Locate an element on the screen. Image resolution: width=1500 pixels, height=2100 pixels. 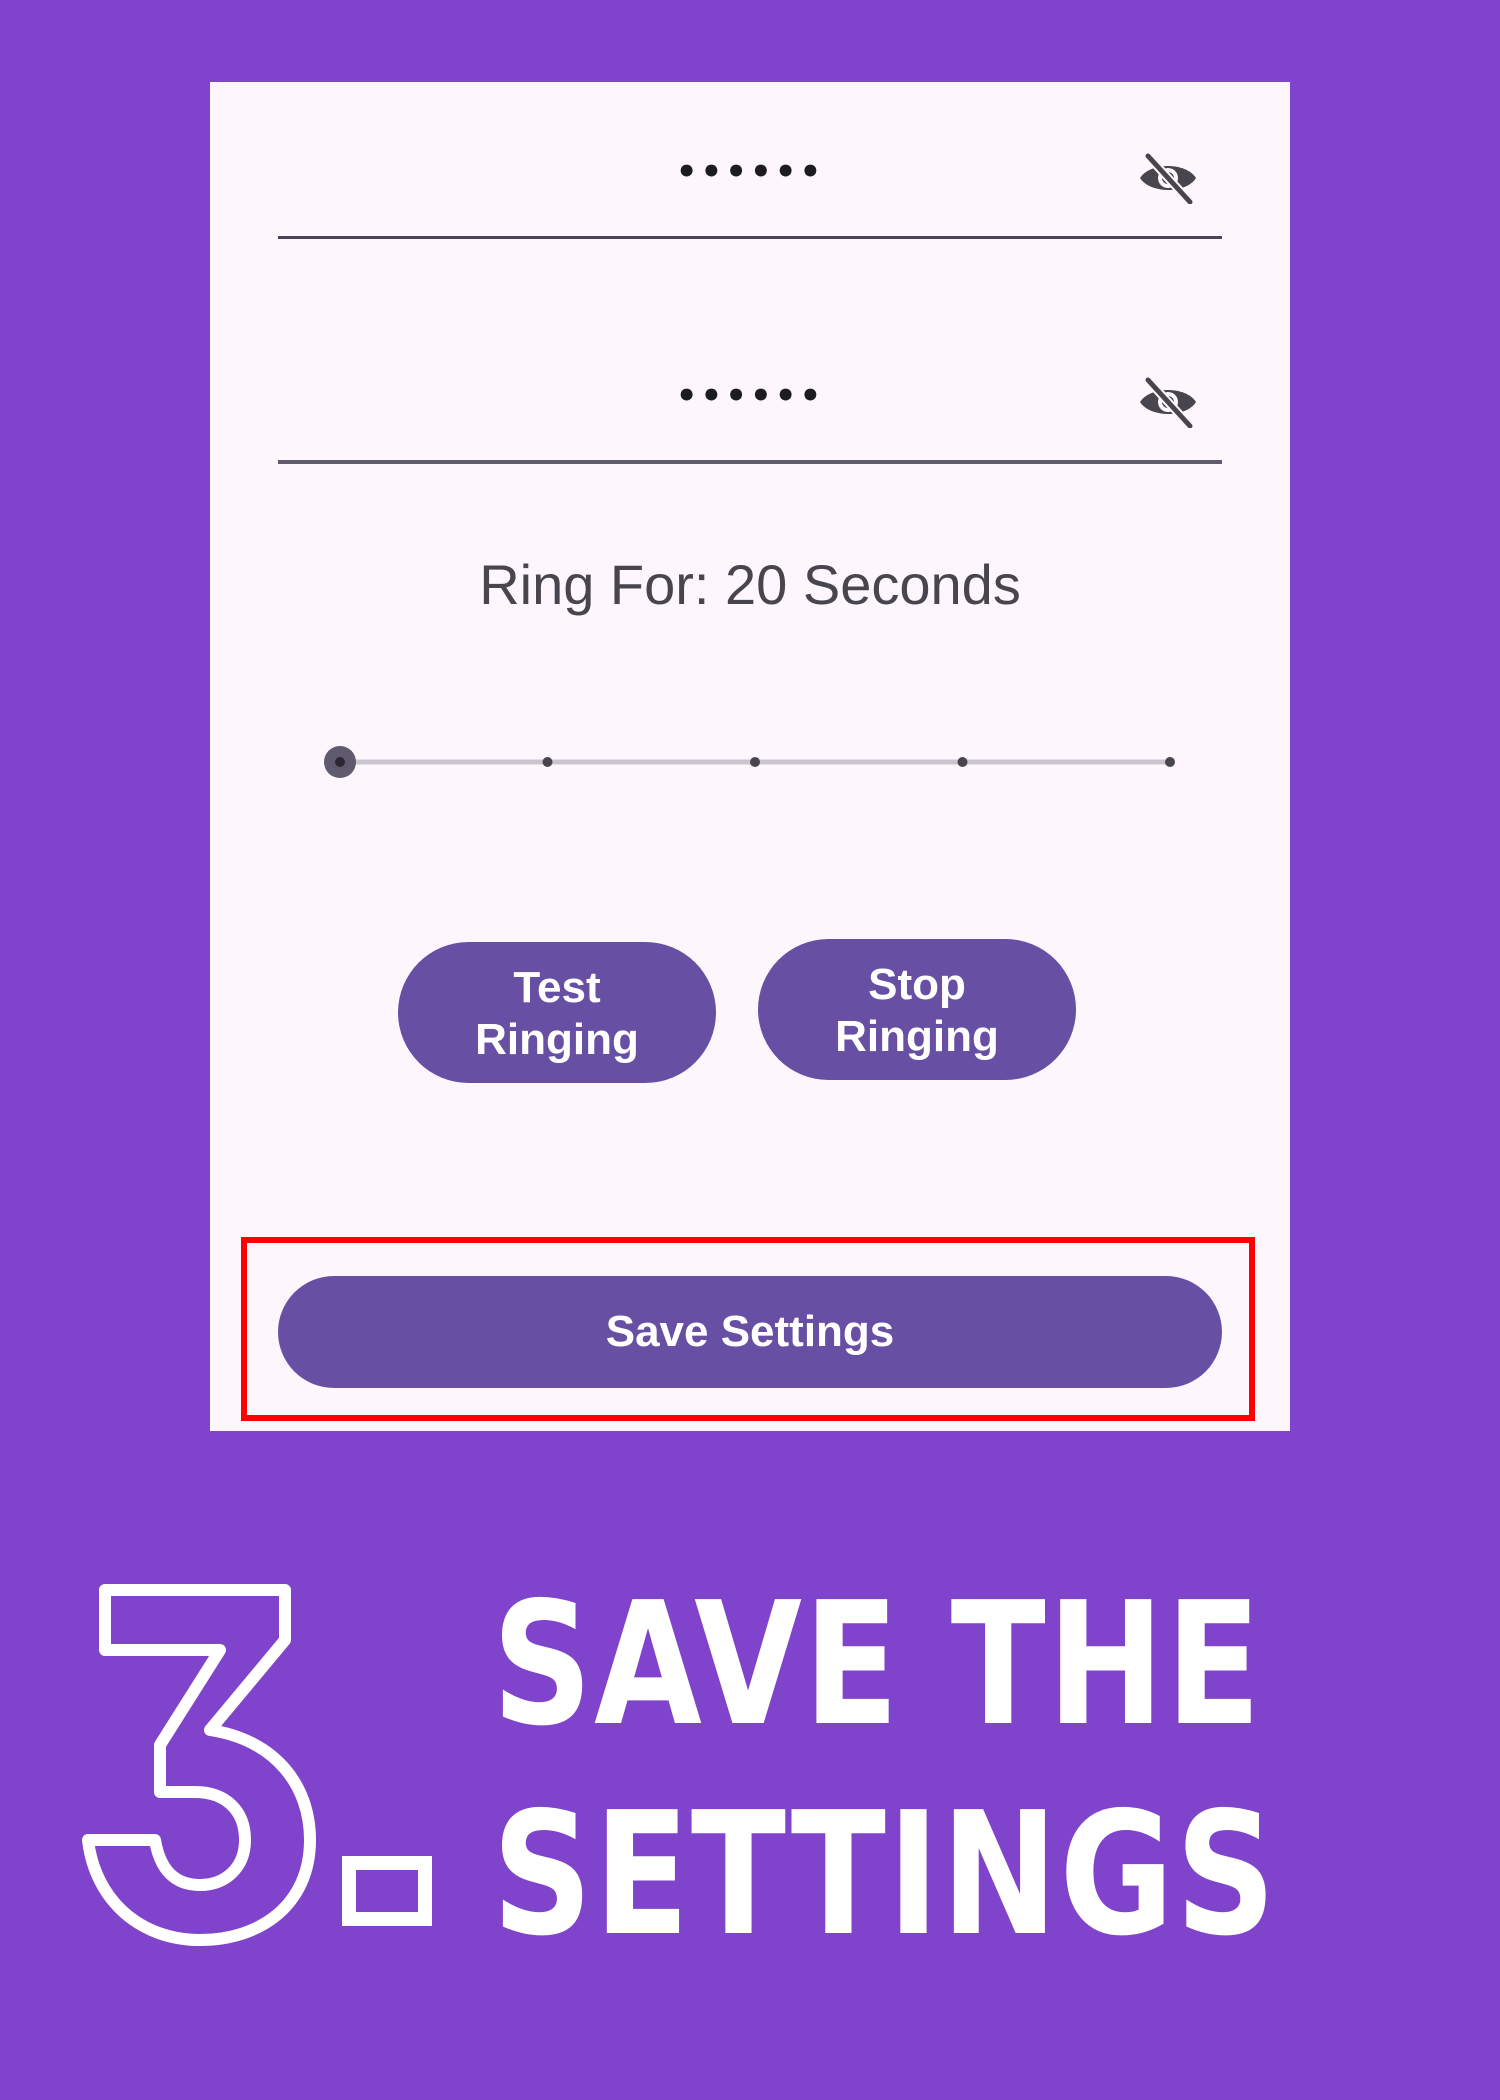
button-label-line1: Stop is located at coordinates (917, 984).